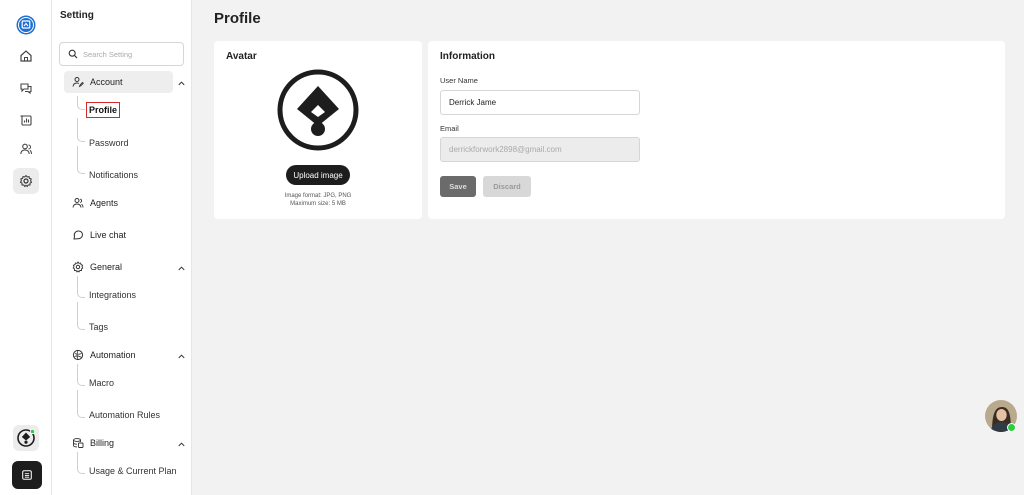 The width and height of the screenshot is (1024, 495). What do you see at coordinates (540, 102) in the screenshot?
I see `username-field` at bounding box center [540, 102].